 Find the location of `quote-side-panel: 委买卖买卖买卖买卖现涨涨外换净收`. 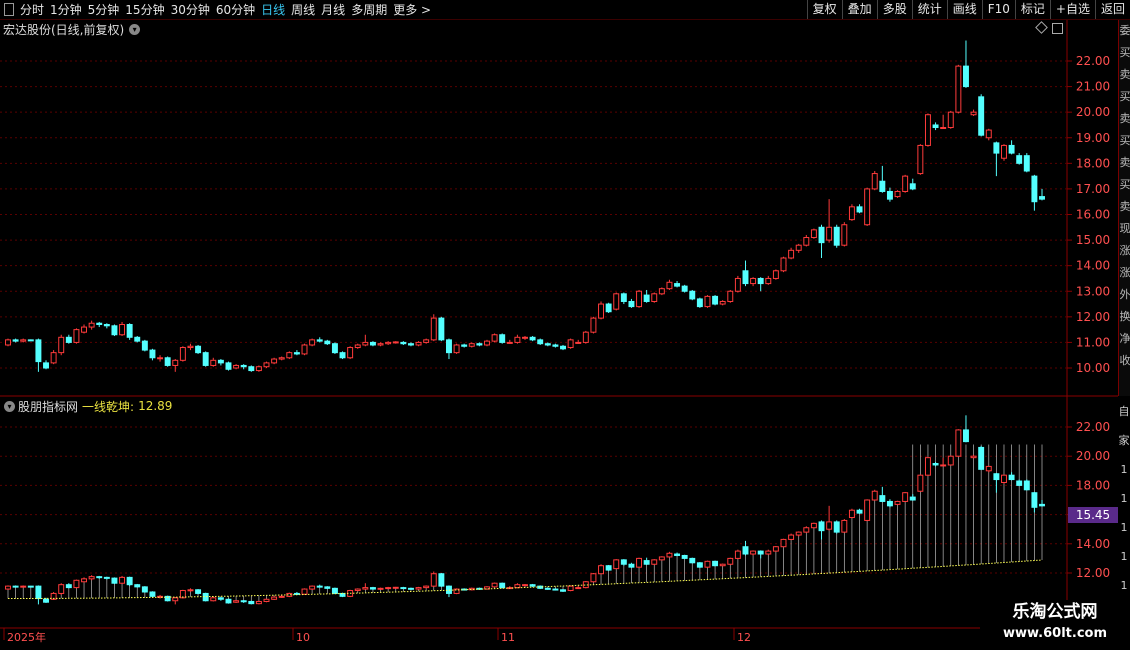

quote-side-panel: 委买卖买卖买卖买卖现涨涨外换净收 is located at coordinates (1124, 208).